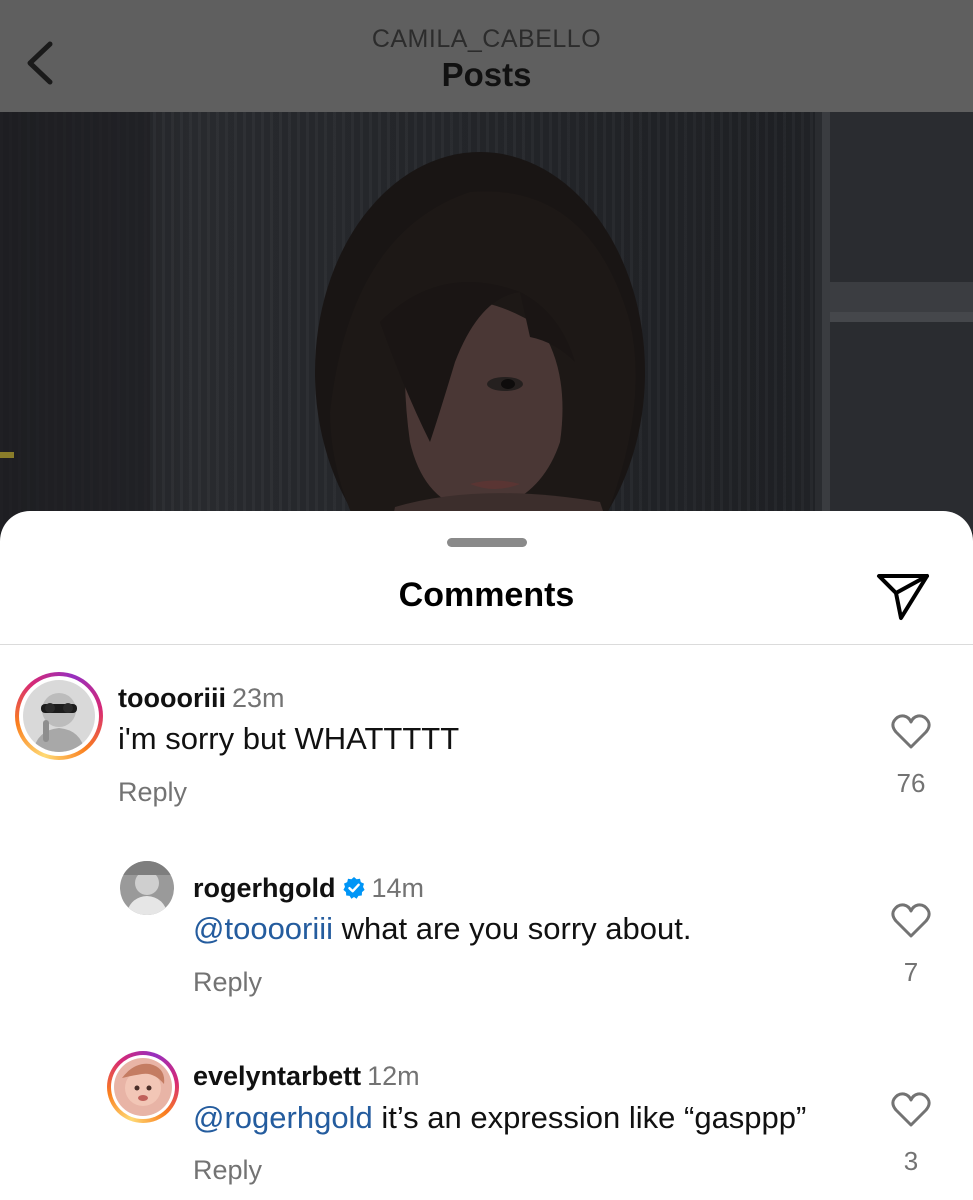 The width and height of the screenshot is (973, 1200). Describe the element at coordinates (486, 74) in the screenshot. I see `page-title: Posts` at that location.